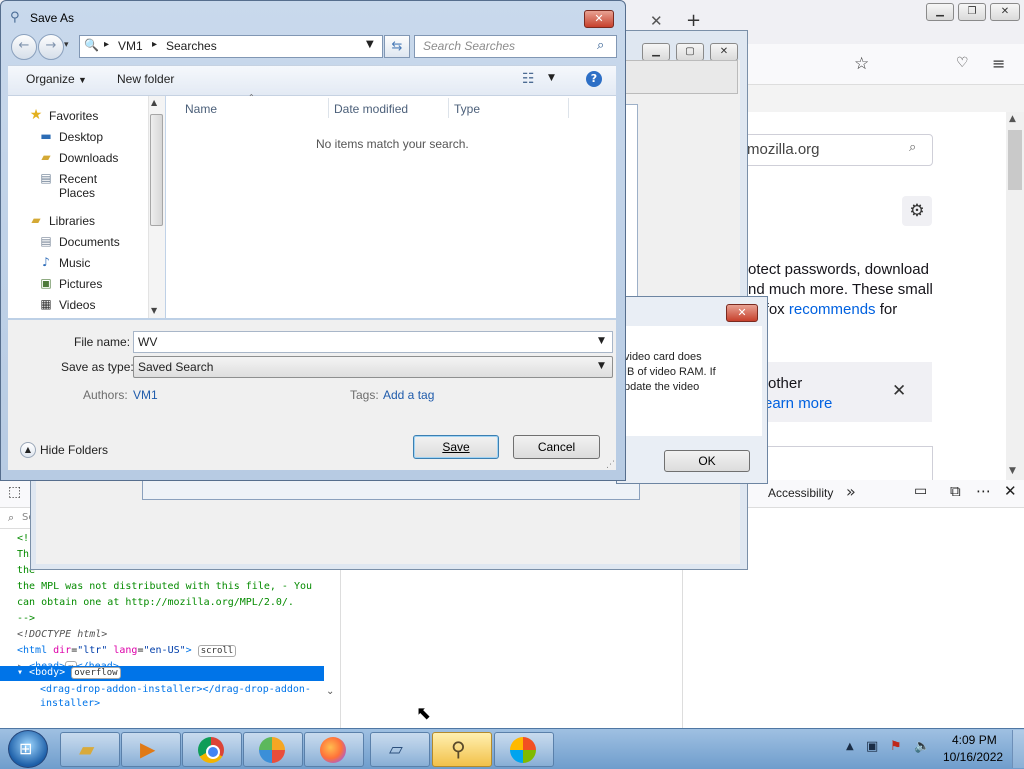 The width and height of the screenshot is (1024, 769). What do you see at coordinates (656, 21) in the screenshot?
I see `close-tab-icon: ✕` at bounding box center [656, 21].